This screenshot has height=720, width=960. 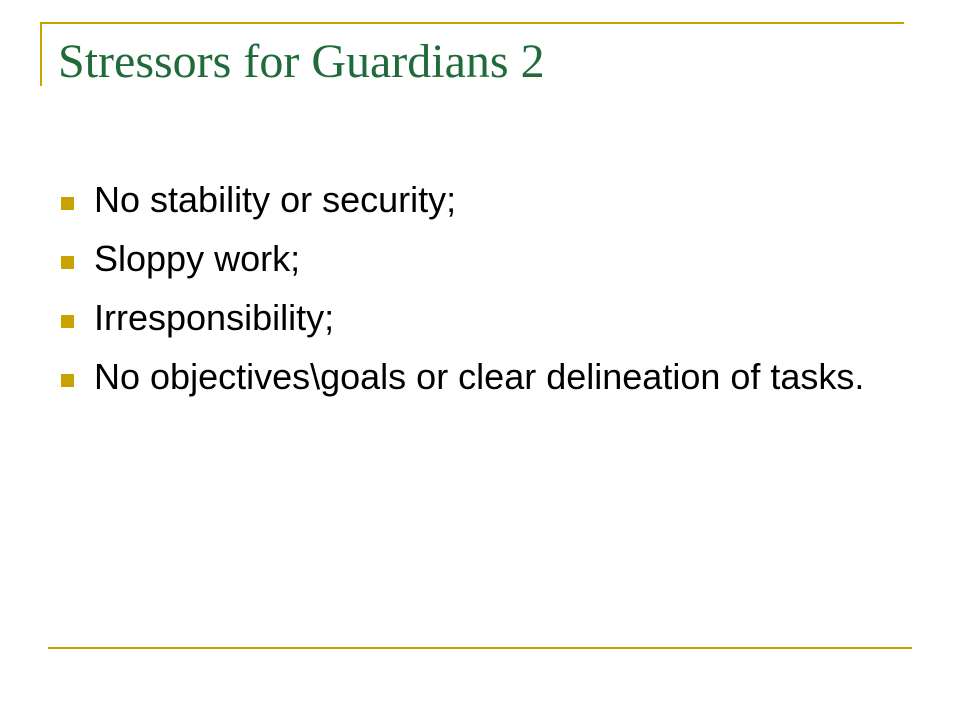 What do you see at coordinates (472, 23) in the screenshot?
I see `frame-top-rule` at bounding box center [472, 23].